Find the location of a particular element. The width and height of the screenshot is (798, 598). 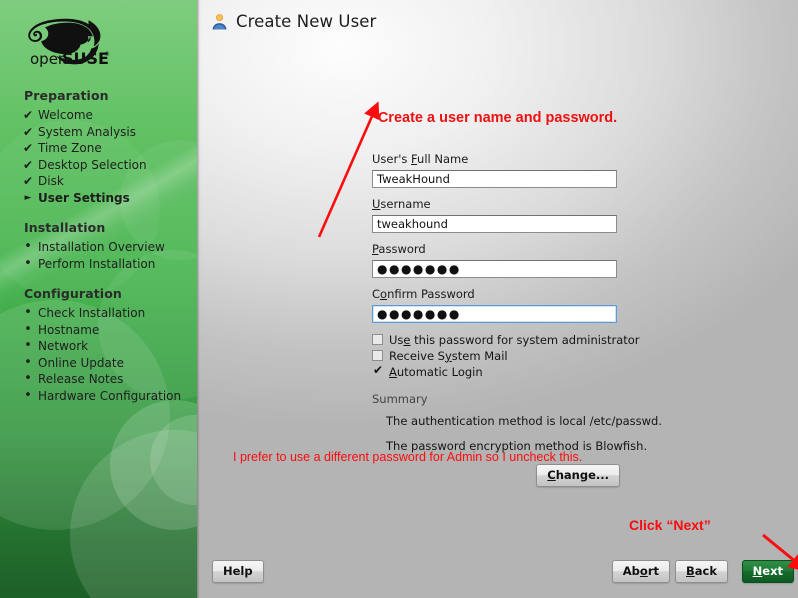

sidebar-step-perform-installation: • Perform Installation is located at coordinates (98, 264).